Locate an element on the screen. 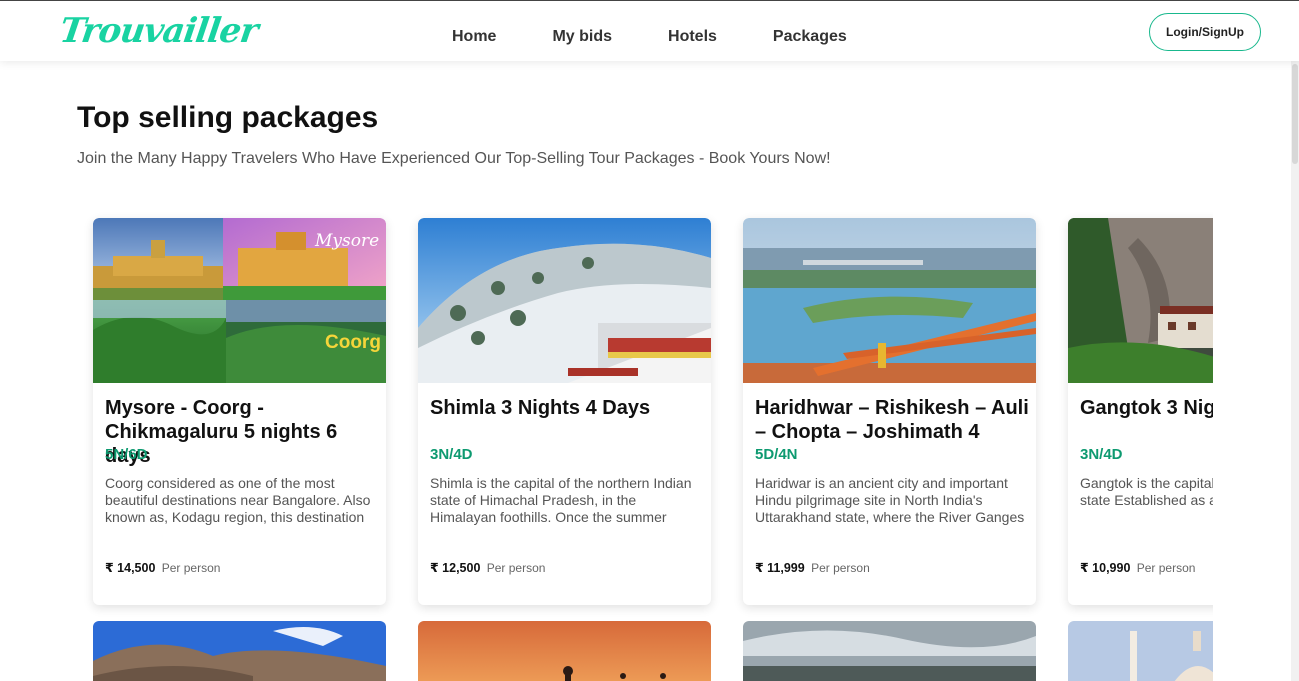 The width and height of the screenshot is (1299, 681). package-price: ₹ 12,500 Per person is located at coordinates (487, 567).